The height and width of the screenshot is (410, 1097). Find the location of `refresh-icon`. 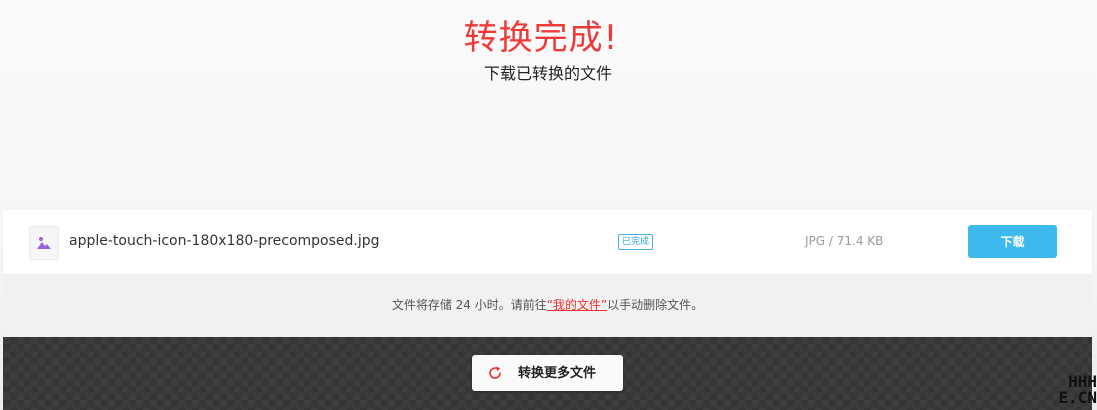

refresh-icon is located at coordinates (495, 373).